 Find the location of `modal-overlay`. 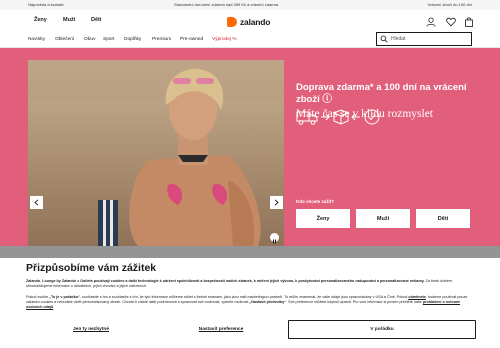

modal-overlay is located at coordinates (250, 252).